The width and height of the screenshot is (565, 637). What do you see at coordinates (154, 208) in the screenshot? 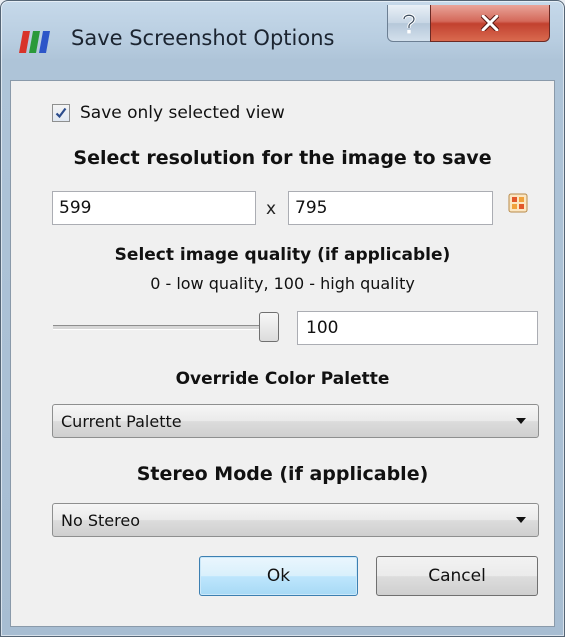
I see `width-input: 599` at bounding box center [154, 208].